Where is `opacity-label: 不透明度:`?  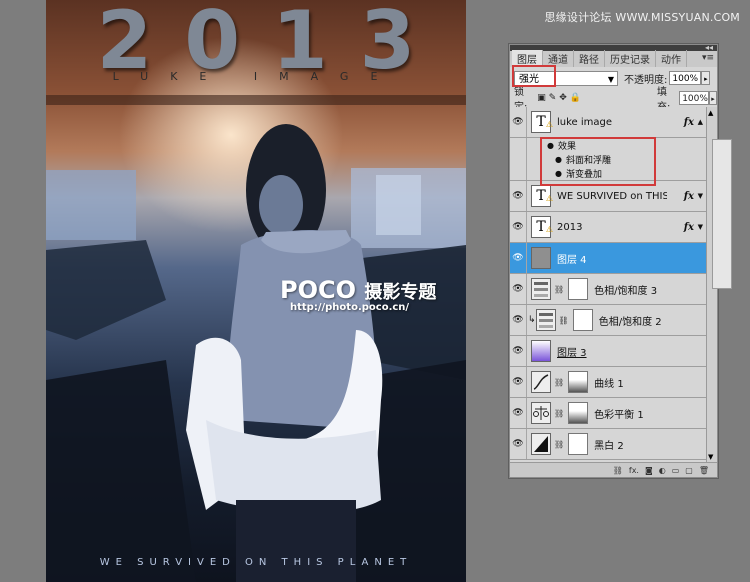
opacity-label: 不透明度: is located at coordinates (646, 80).